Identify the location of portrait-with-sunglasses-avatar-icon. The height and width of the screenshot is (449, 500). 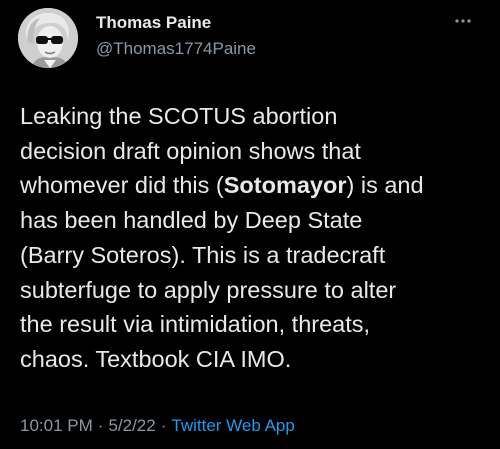
(48, 38).